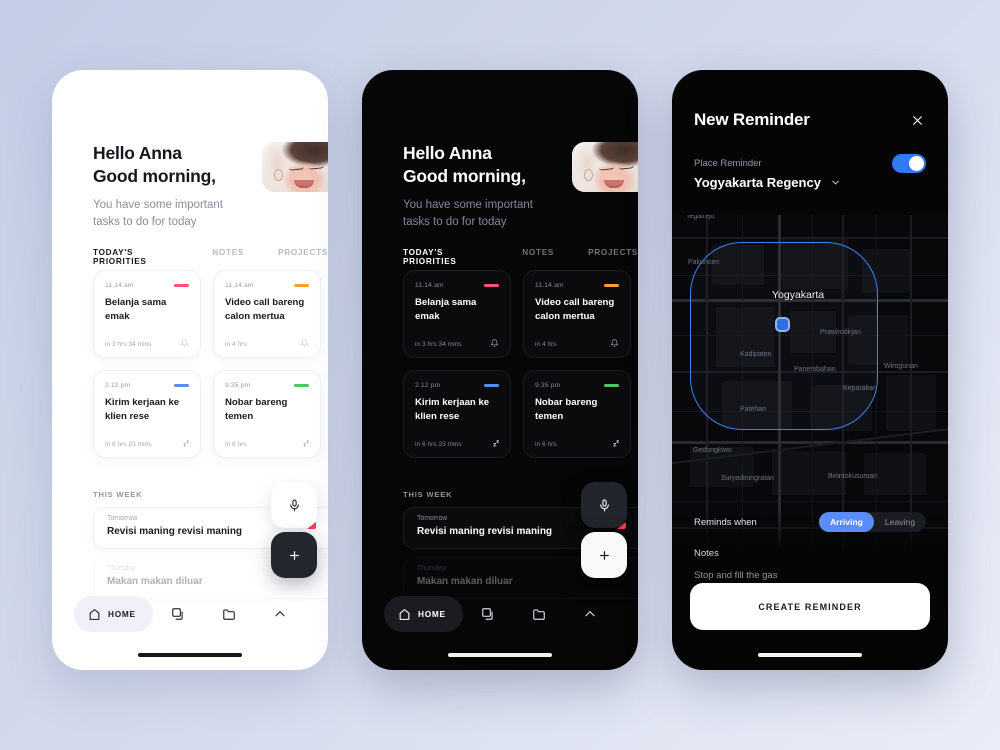  What do you see at coordinates (128, 344) in the screenshot?
I see `card-time-left: in 3 hrs 34 mins` at bounding box center [128, 344].